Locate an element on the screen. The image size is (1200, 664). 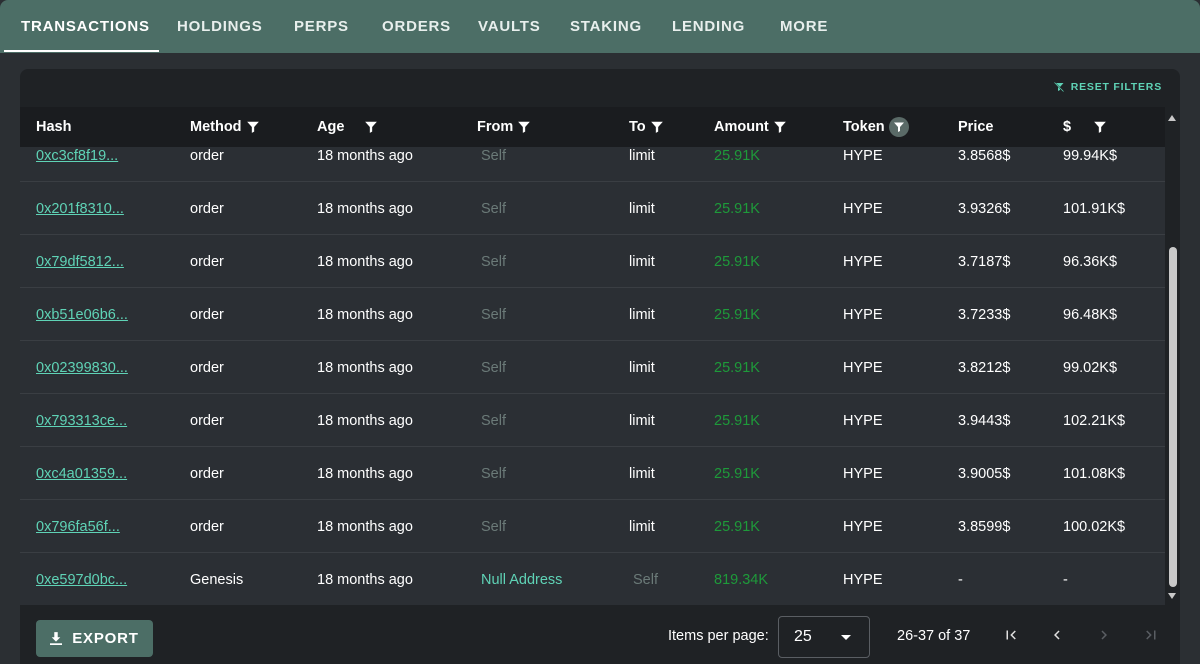
column-label: Amount is located at coordinates (741, 127).